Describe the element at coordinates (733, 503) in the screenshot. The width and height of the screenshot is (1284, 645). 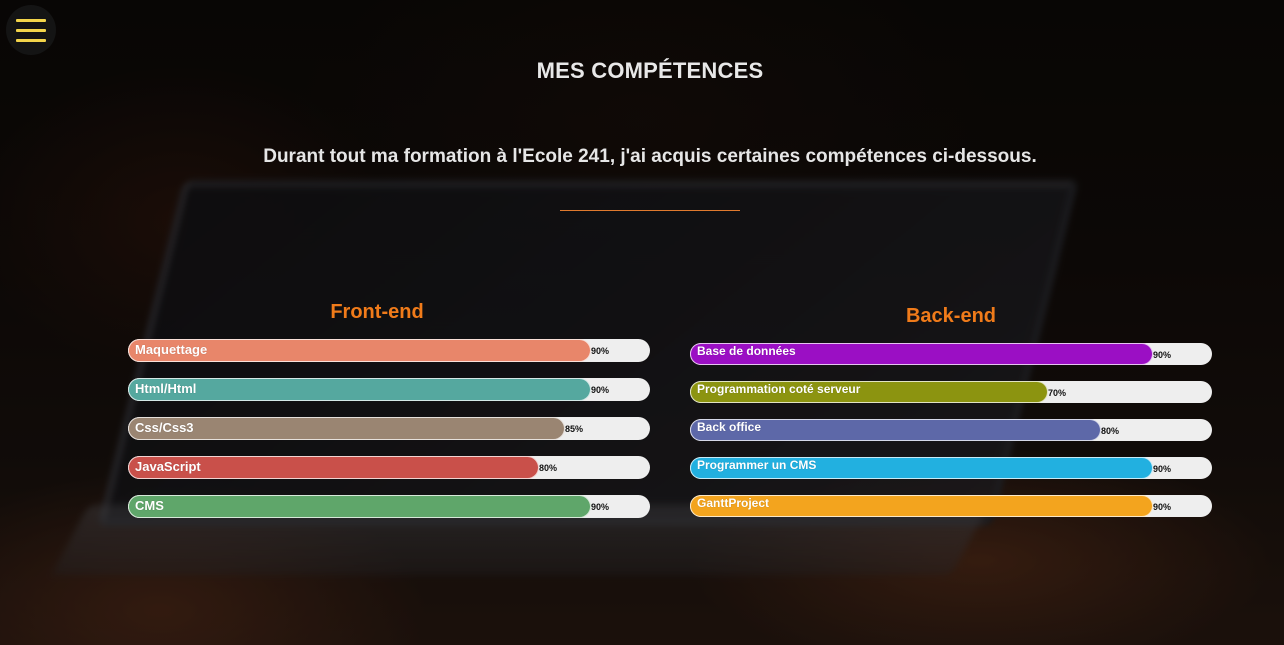
I see `skill-label: GanttProject` at that location.